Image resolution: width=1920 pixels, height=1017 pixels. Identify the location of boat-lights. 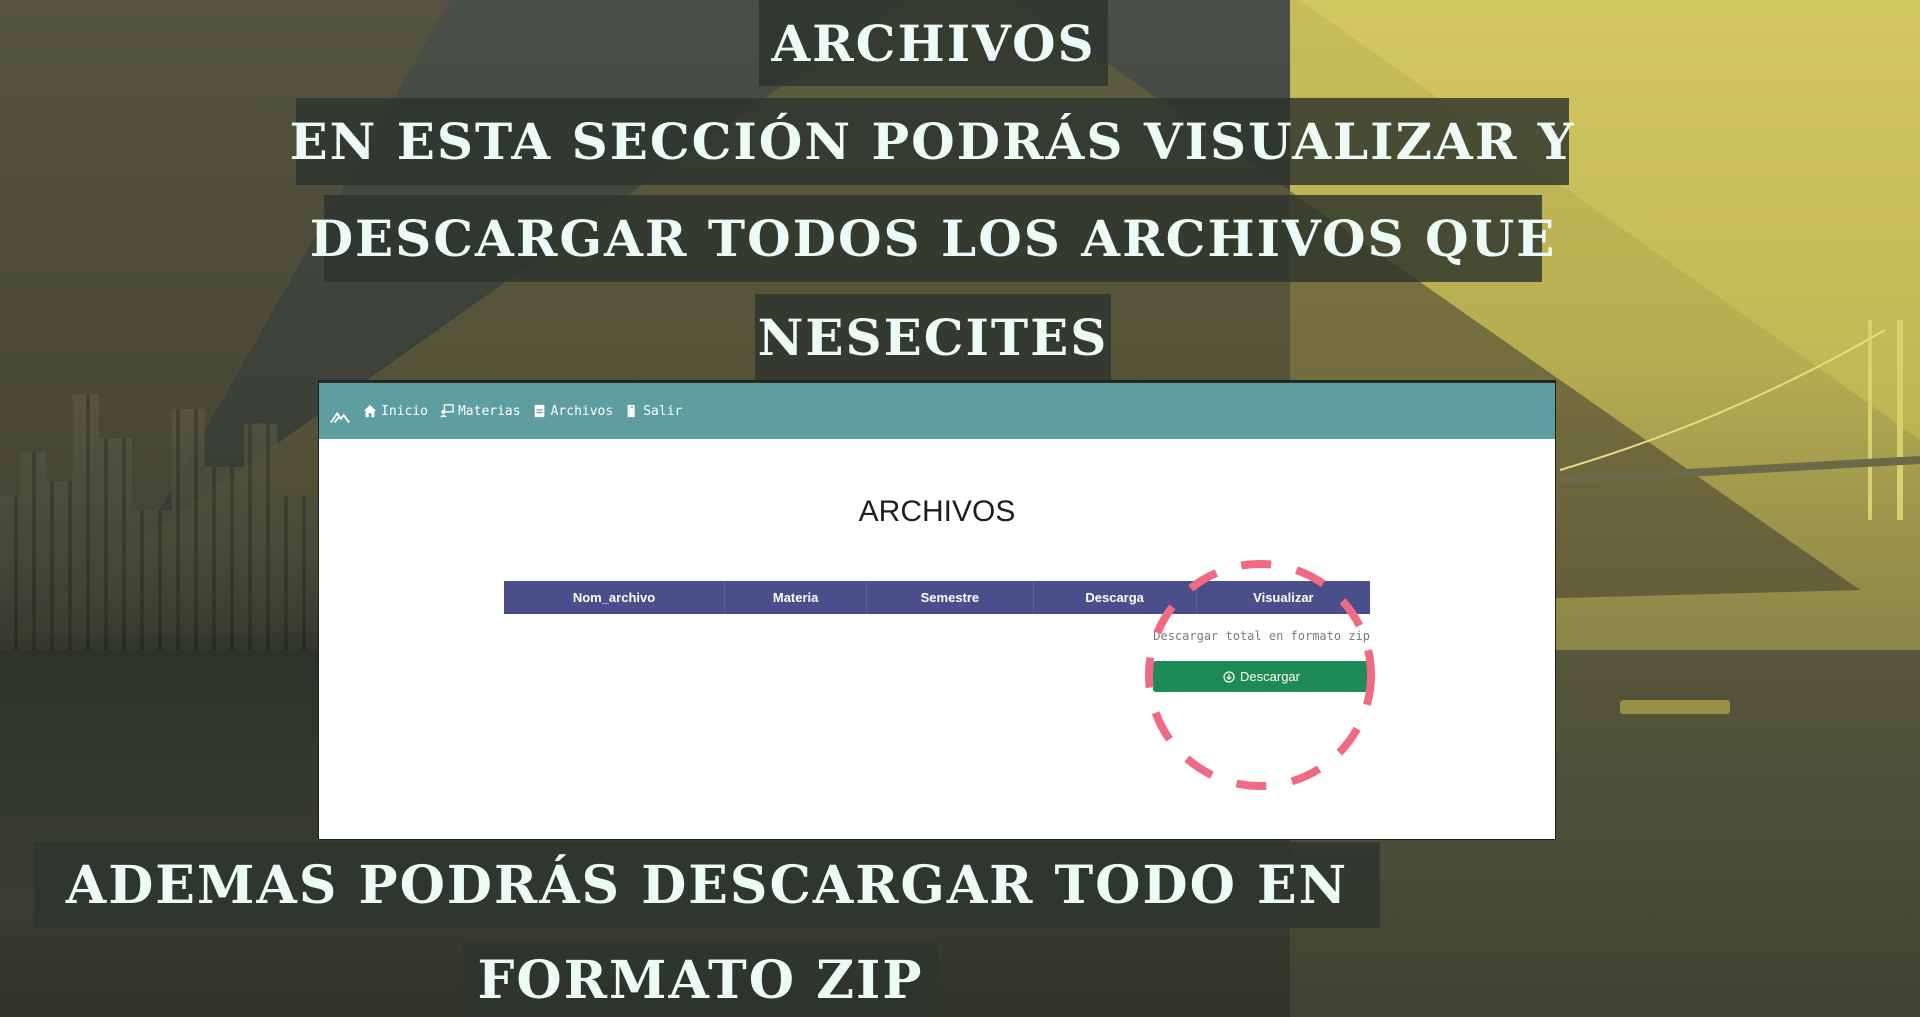
(1675, 707).